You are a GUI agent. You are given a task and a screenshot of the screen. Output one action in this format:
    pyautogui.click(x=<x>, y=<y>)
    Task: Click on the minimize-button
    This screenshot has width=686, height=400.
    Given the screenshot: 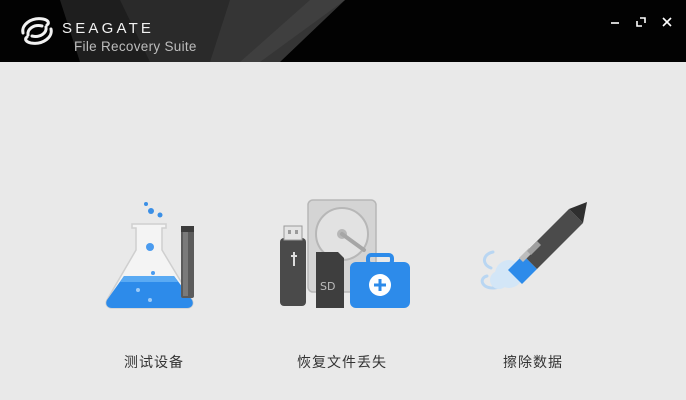 What is the action you would take?
    pyautogui.click(x=615, y=22)
    